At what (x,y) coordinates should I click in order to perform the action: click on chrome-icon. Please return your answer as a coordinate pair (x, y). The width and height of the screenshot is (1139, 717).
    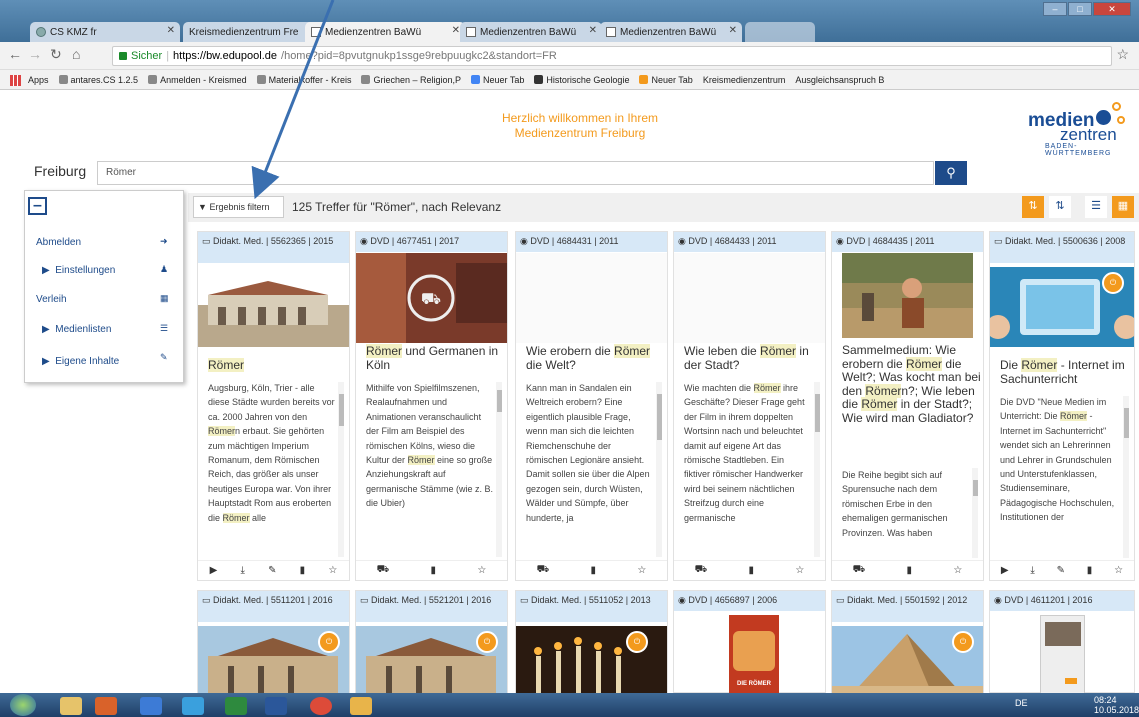
    Looking at the image, I should click on (321, 706).